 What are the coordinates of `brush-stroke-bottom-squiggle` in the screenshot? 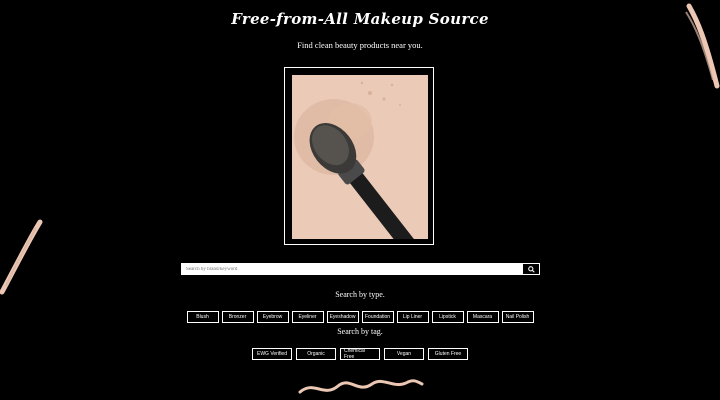 It's located at (361, 386).